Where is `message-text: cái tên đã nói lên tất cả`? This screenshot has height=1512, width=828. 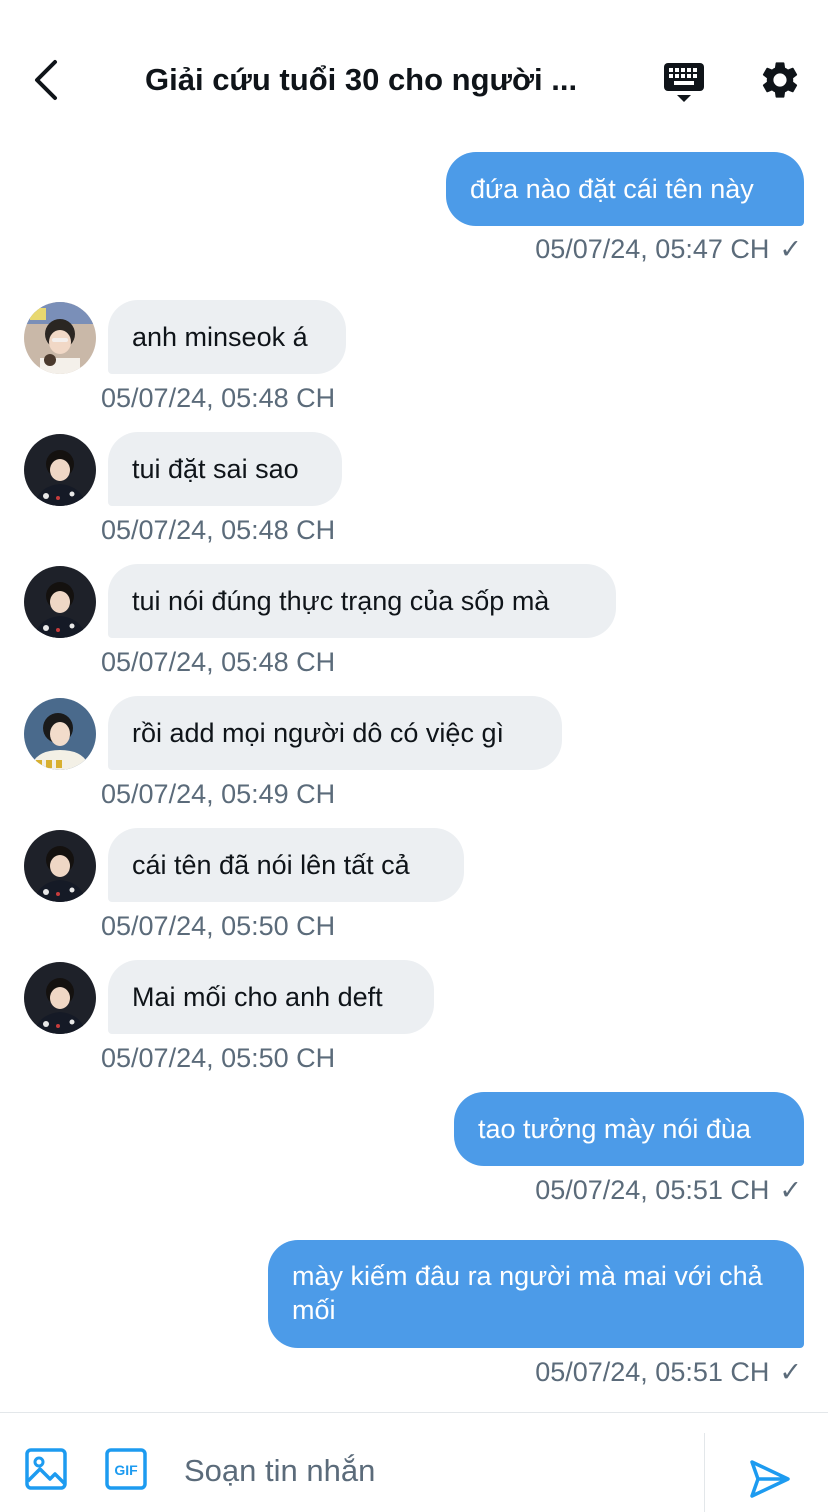
message-text: cái tên đã nói lên tất cả is located at coordinates (271, 865).